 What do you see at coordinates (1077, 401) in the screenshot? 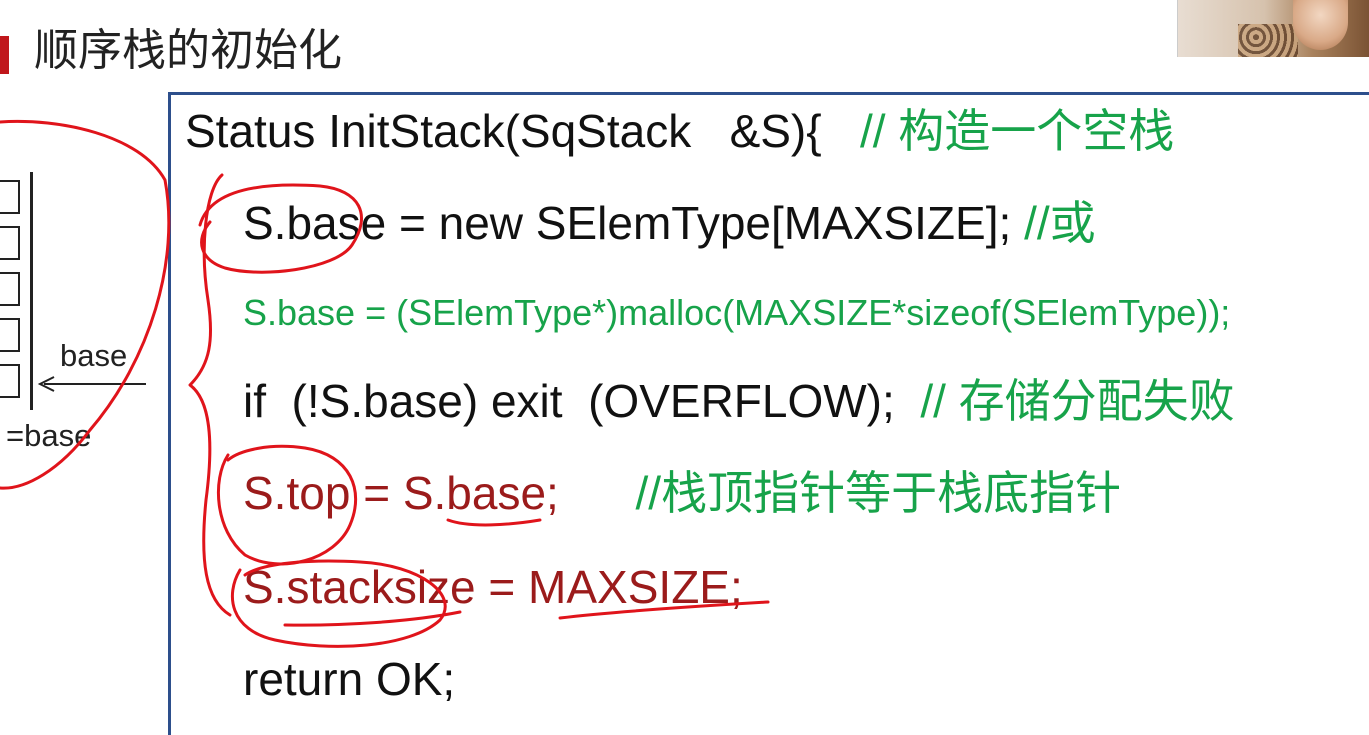
I see `code-line-4-comment: // 存储分配失败` at bounding box center [1077, 401].